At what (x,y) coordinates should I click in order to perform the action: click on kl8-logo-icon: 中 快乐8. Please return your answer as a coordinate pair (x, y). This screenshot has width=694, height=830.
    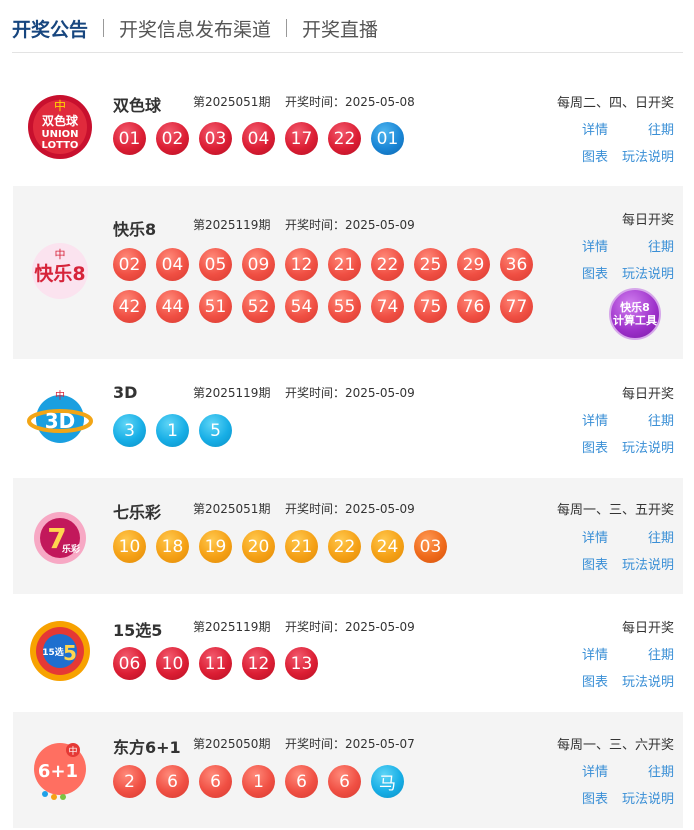
    Looking at the image, I should click on (60, 271).